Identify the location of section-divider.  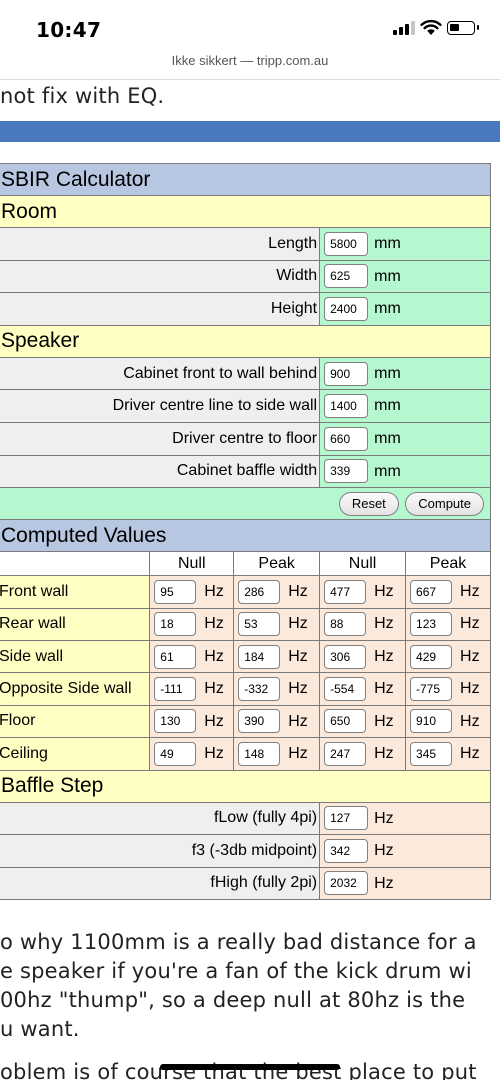
(250, 131).